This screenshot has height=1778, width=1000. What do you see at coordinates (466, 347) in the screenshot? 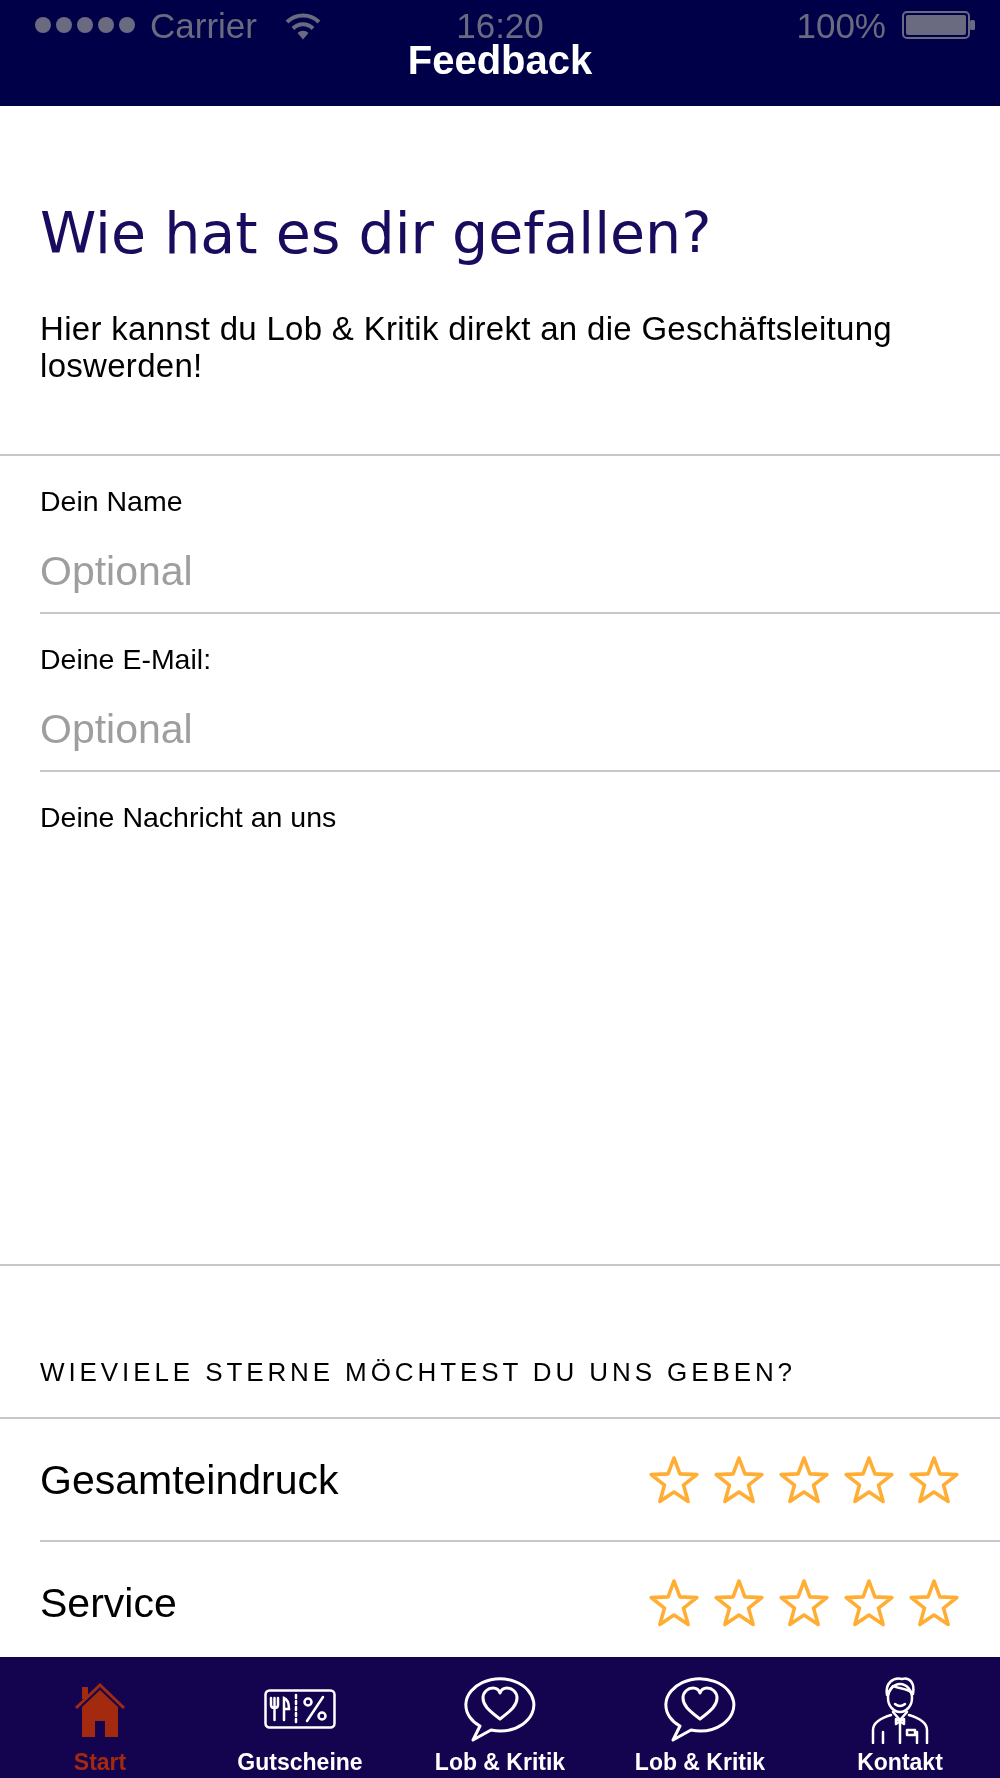
I see `intro-text: Hier kannst du Lob & Kritik direkt an die Geschäftsleitung loswerden!` at bounding box center [466, 347].